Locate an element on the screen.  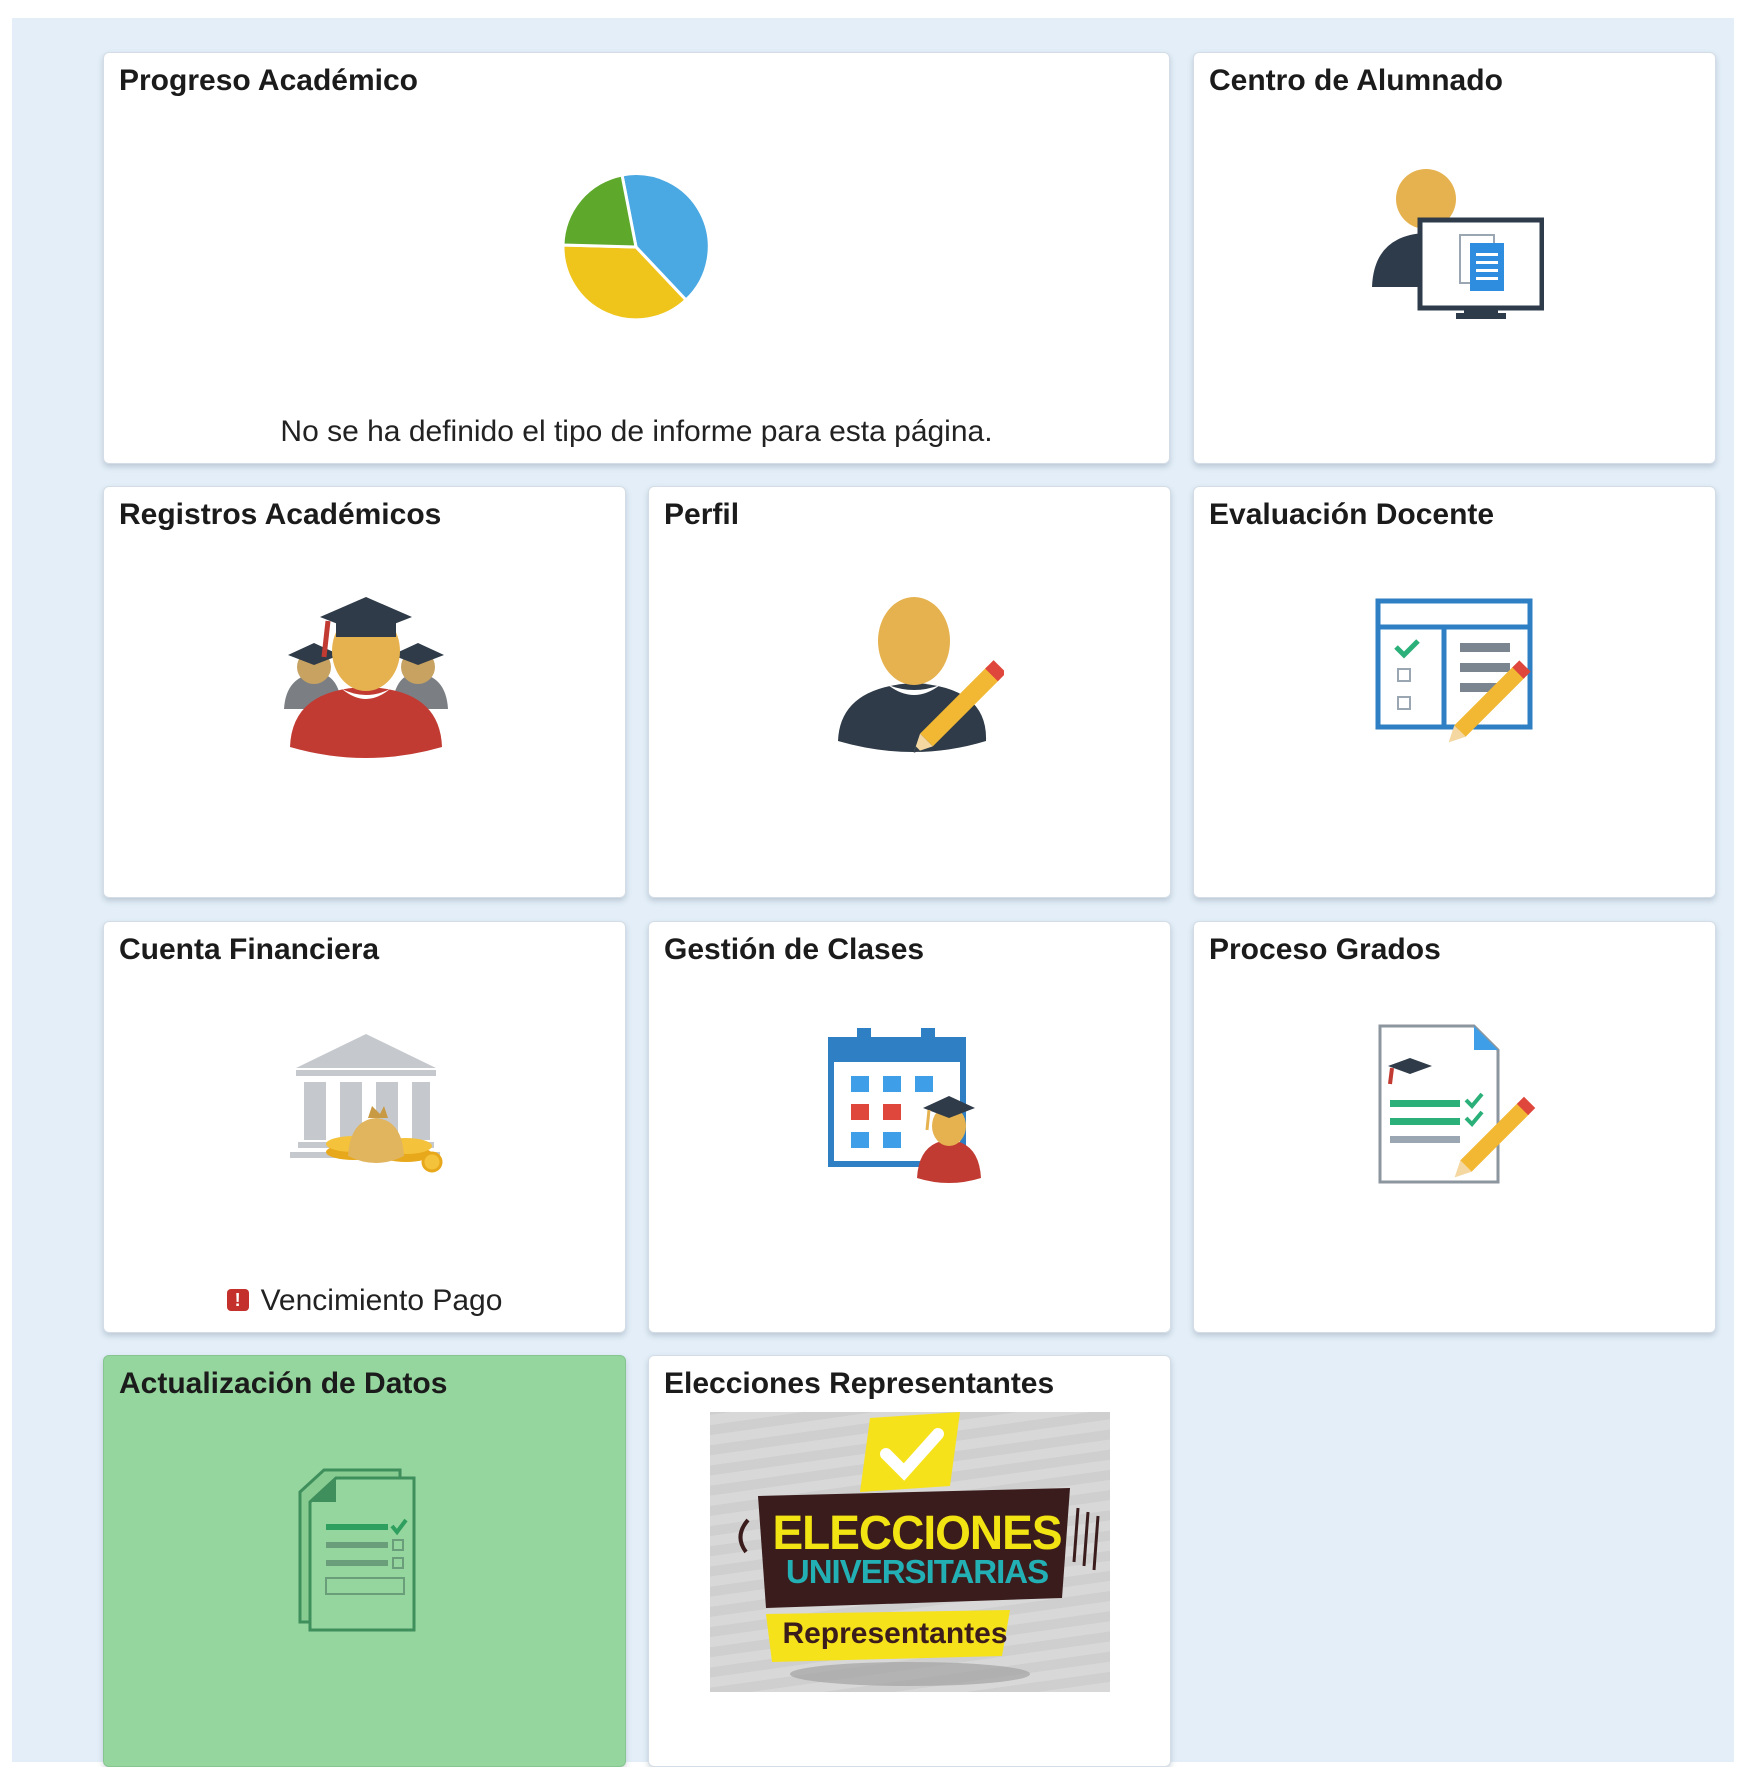
payment-due-notice: ! Vencimiento Pago is located at coordinates (364, 1301).